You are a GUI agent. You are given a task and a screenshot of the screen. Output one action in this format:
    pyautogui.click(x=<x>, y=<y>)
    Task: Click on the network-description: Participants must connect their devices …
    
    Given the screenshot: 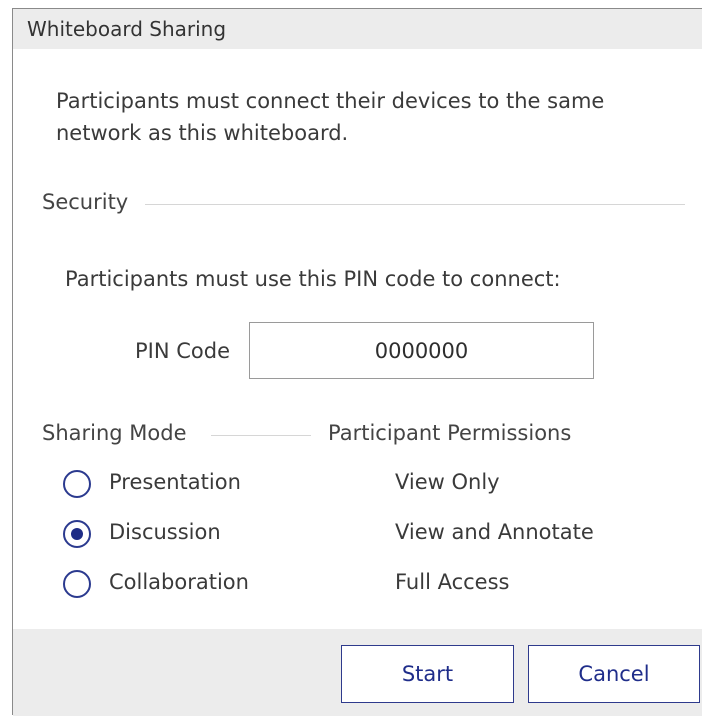 What is the action you would take?
    pyautogui.click(x=330, y=117)
    